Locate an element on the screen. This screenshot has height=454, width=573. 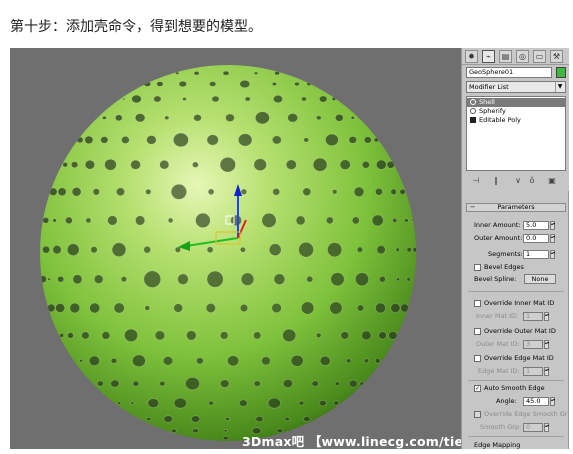
remove-modifier-icon: ŏ is located at coordinates (532, 181).